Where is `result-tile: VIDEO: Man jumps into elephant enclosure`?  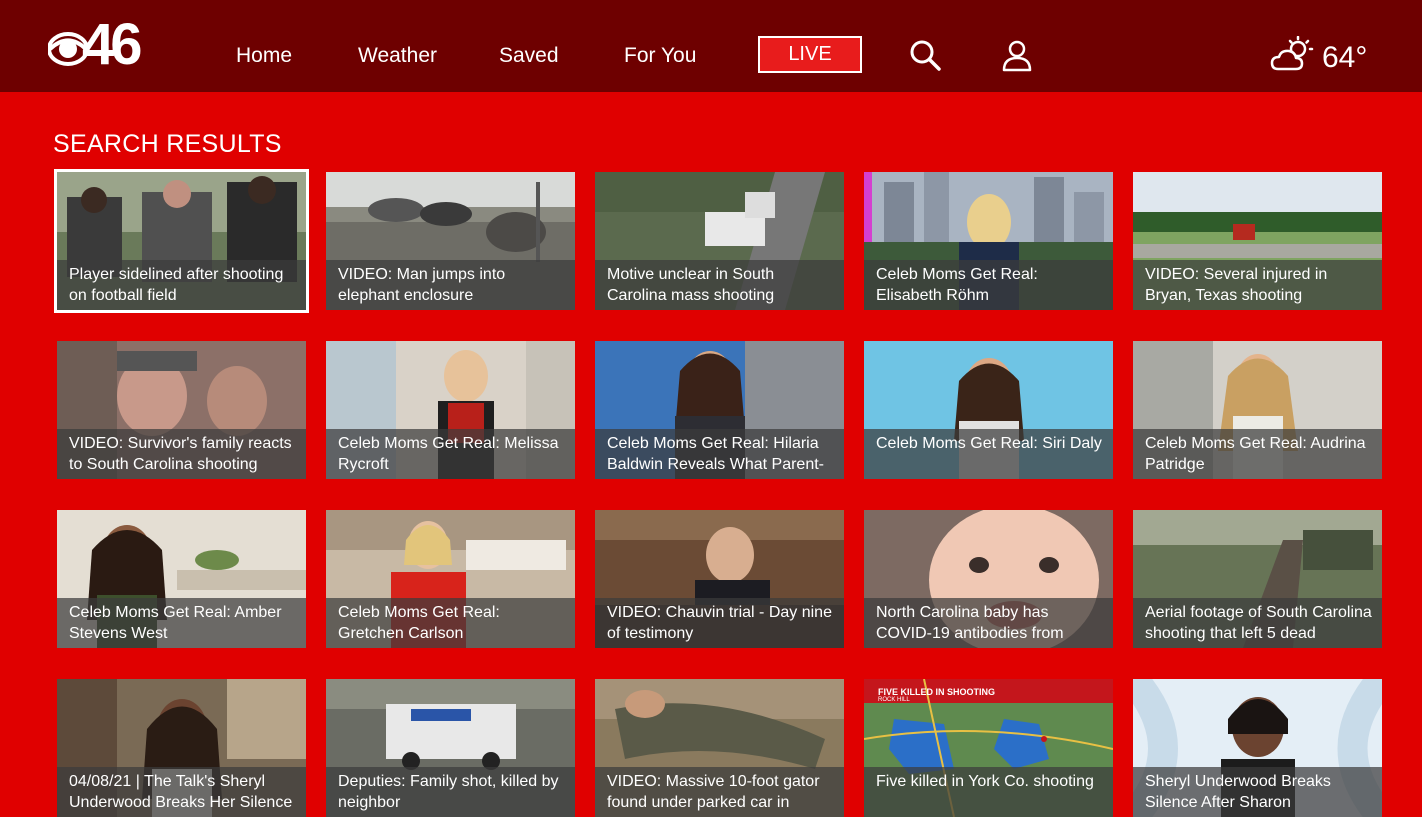
result-tile: VIDEO: Man jumps into elephant enclosure is located at coordinates (450, 241).